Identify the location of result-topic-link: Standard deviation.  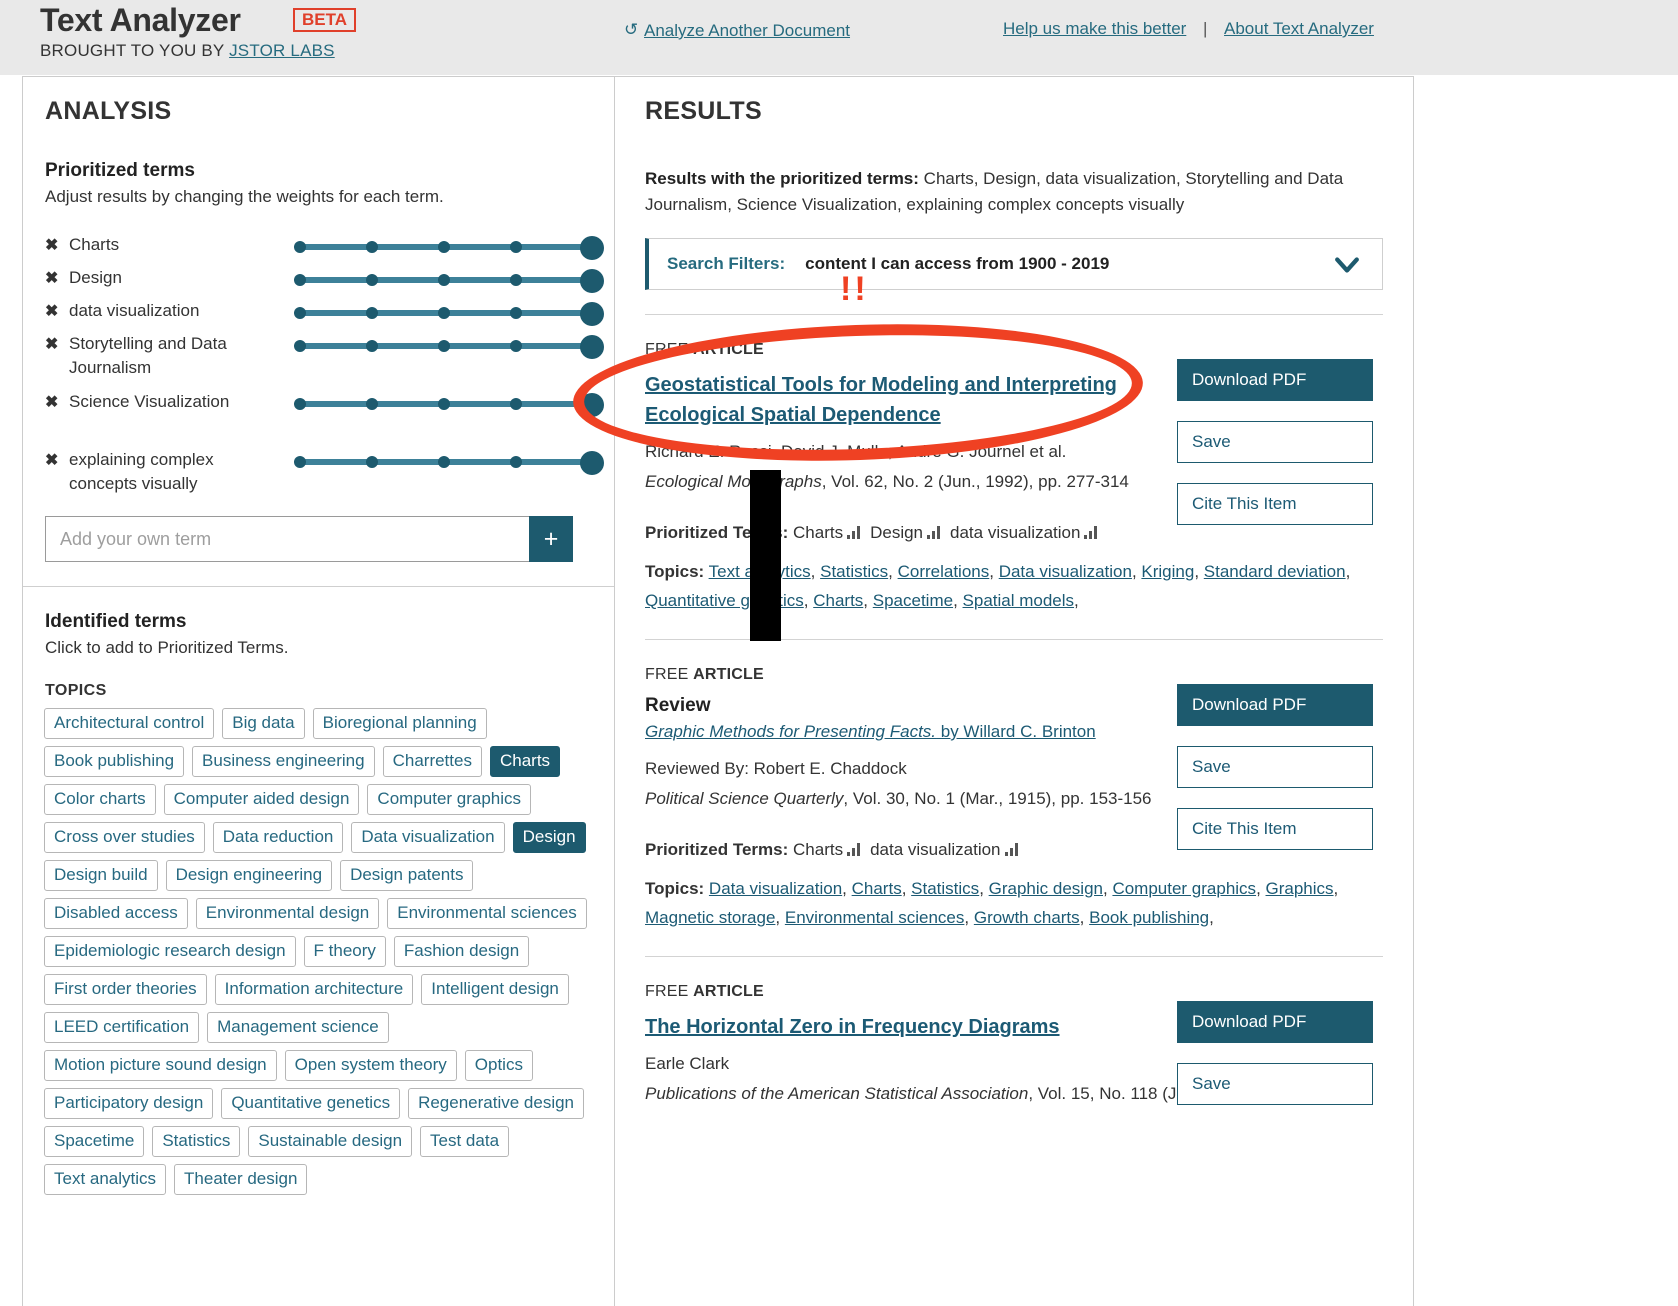
(1275, 571).